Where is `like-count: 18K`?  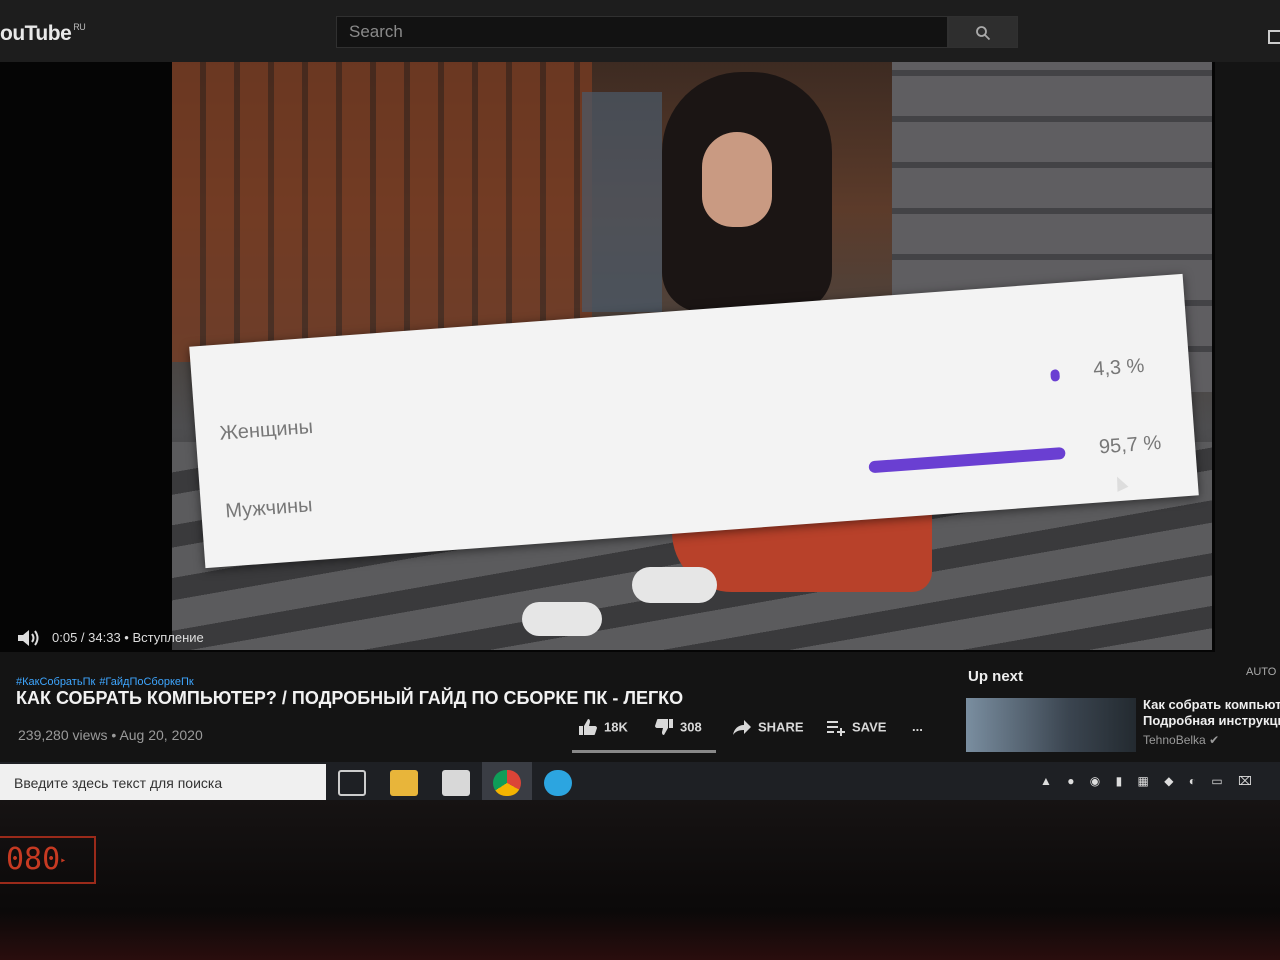
like-count: 18K is located at coordinates (616, 727).